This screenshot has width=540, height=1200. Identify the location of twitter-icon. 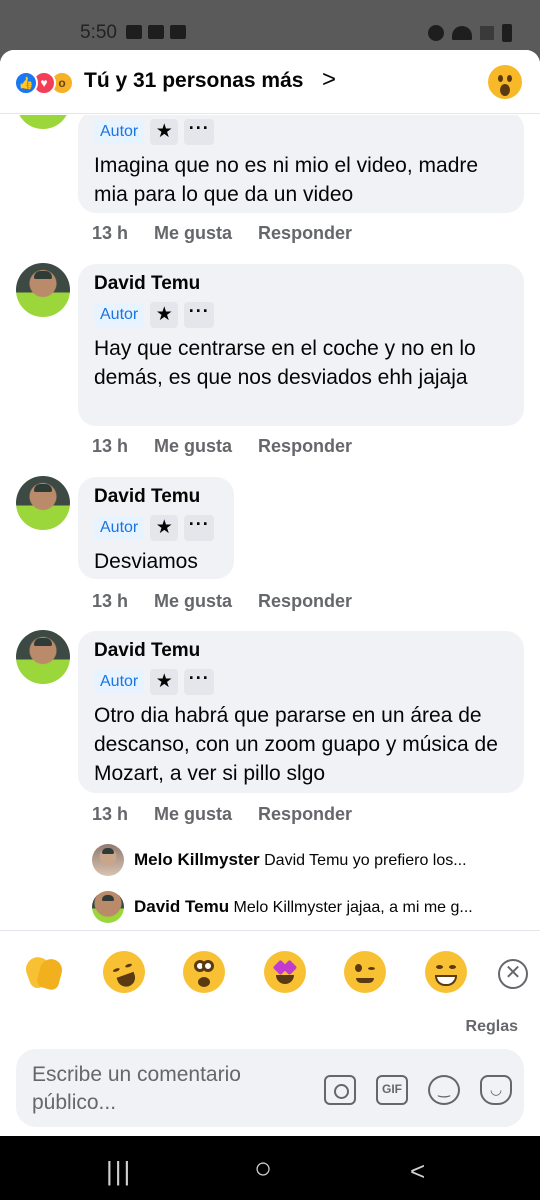
(156, 32).